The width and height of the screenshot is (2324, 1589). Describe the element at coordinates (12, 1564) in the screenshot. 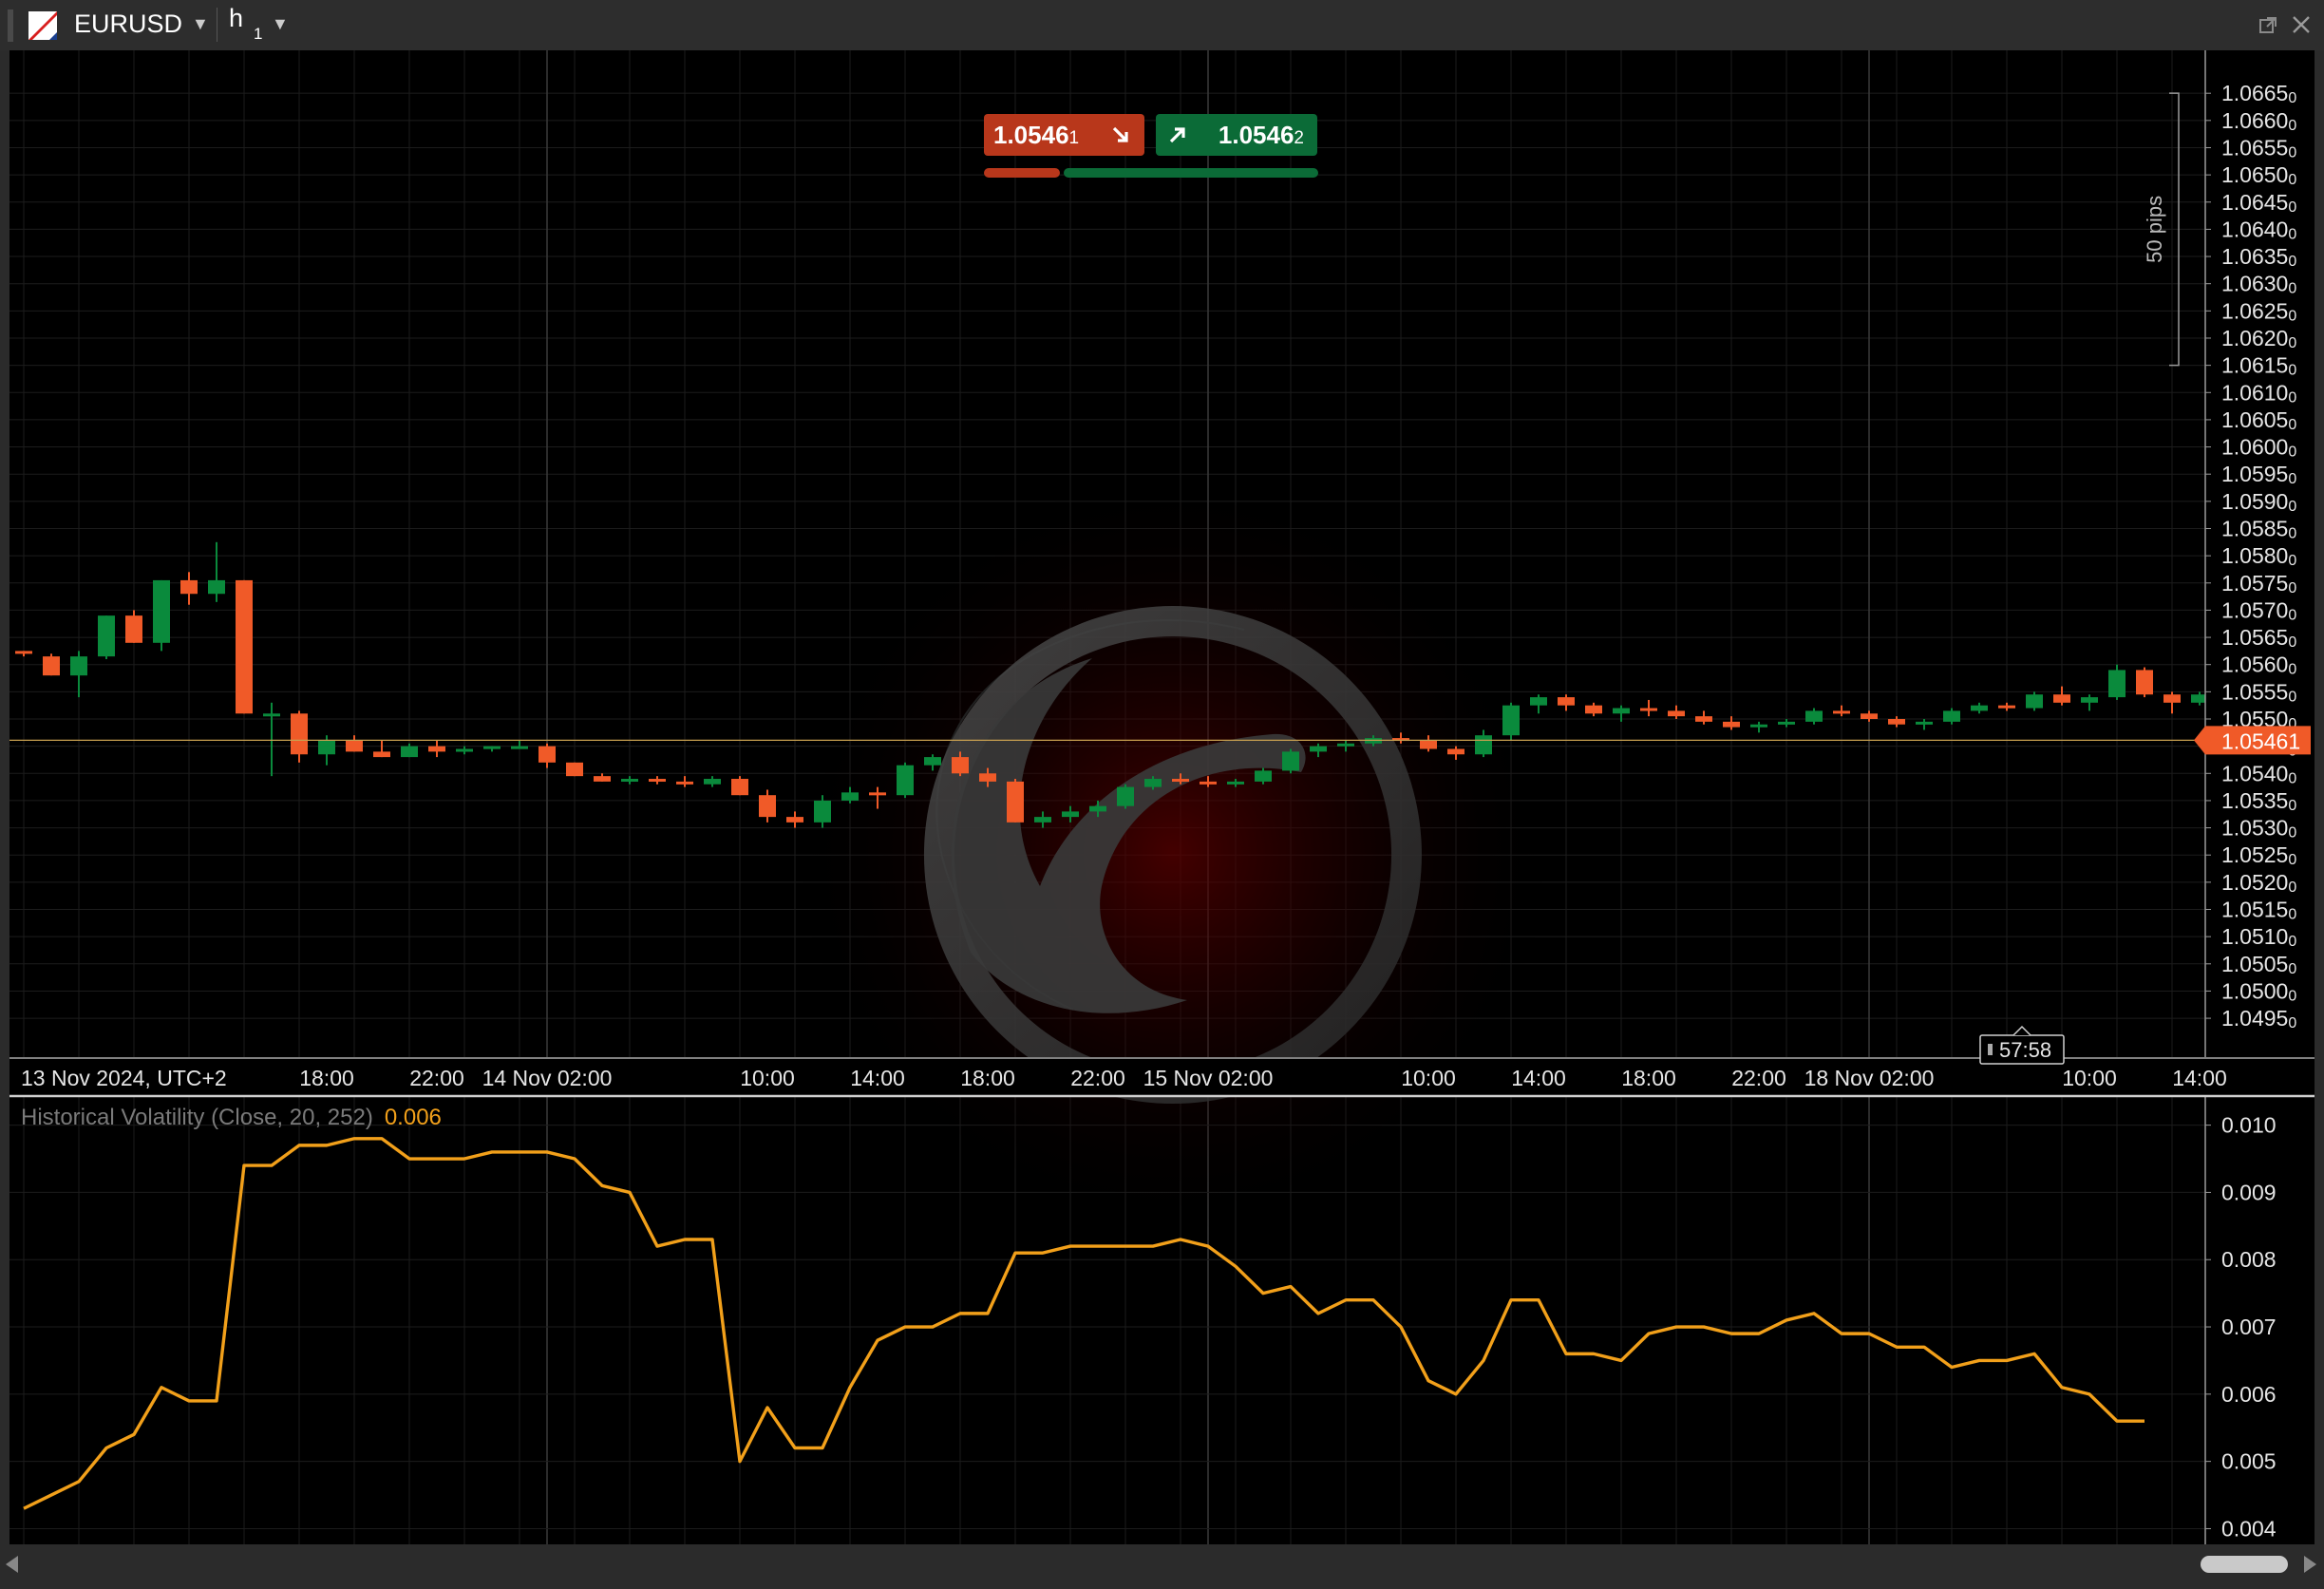

I see `scroll-left-icon` at that location.